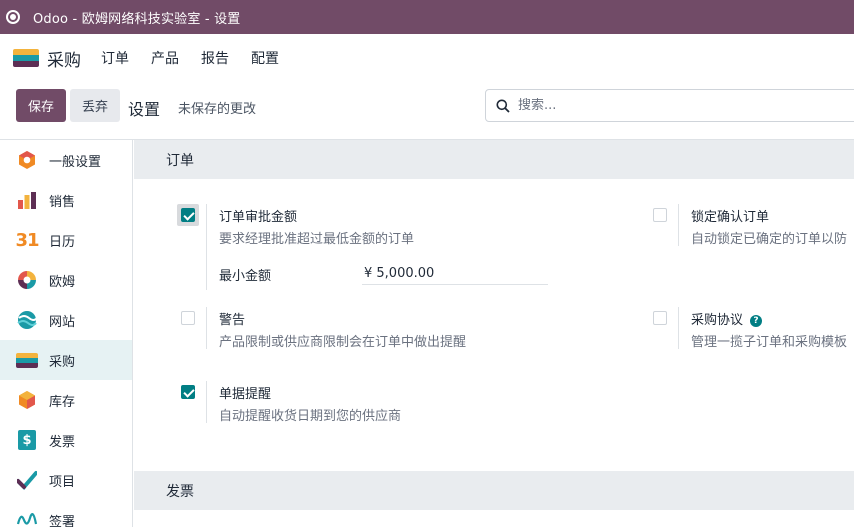  I want to click on purchase-app-icon, so click(26, 58).